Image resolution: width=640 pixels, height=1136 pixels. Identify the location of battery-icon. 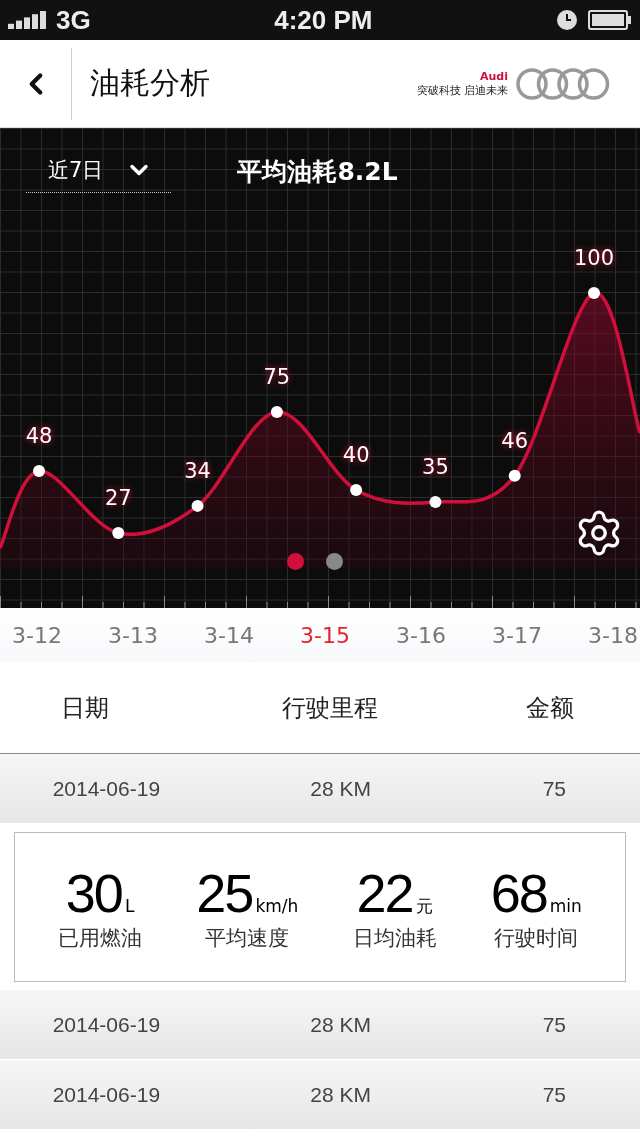
(610, 20).